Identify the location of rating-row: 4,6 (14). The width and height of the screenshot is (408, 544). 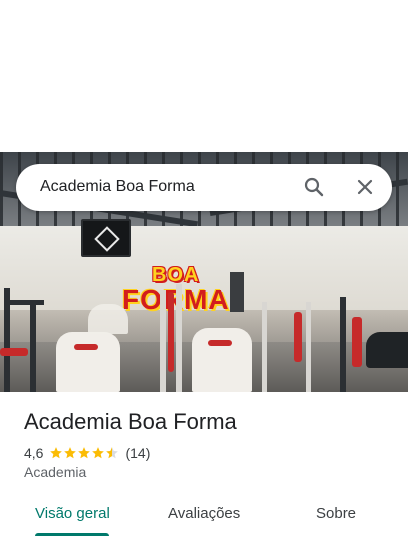
(87, 453).